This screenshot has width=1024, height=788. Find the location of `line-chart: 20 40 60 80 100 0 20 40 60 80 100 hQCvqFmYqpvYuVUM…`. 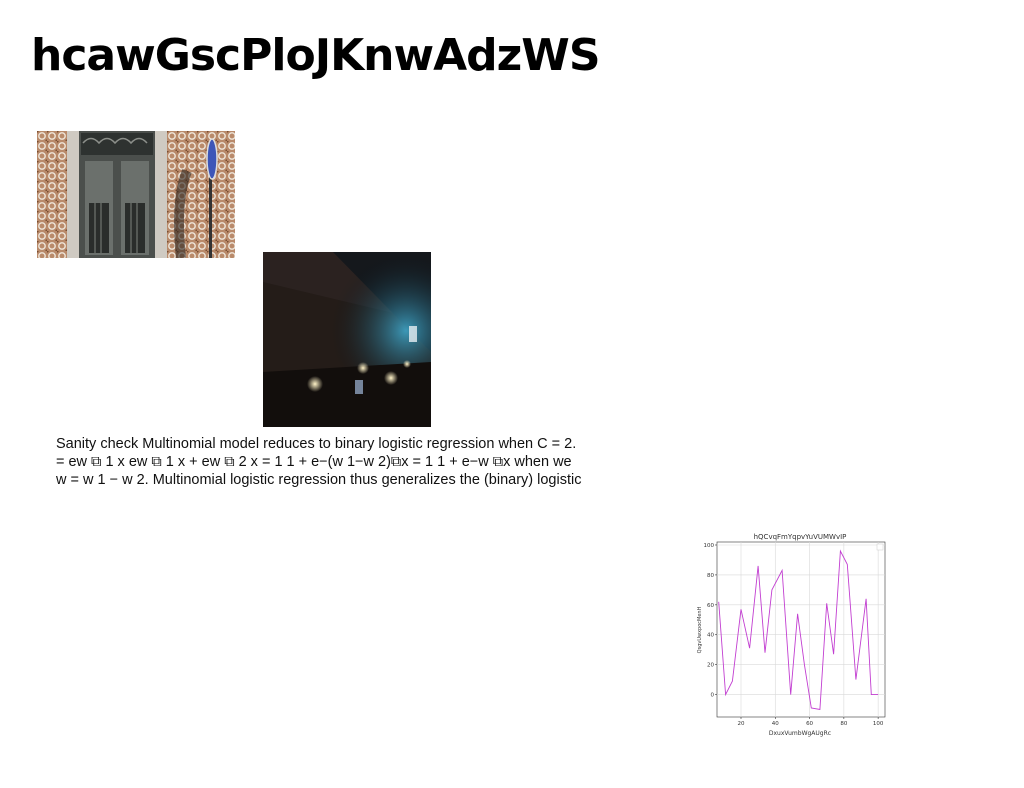

line-chart: 20 40 60 80 100 0 20 40 60 80 100 hQCvqFmYqpvYuVUM… is located at coordinates (792, 635).